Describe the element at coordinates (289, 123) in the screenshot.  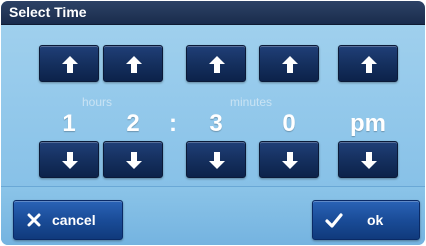
I see `minute-ones-digit: 0` at that location.